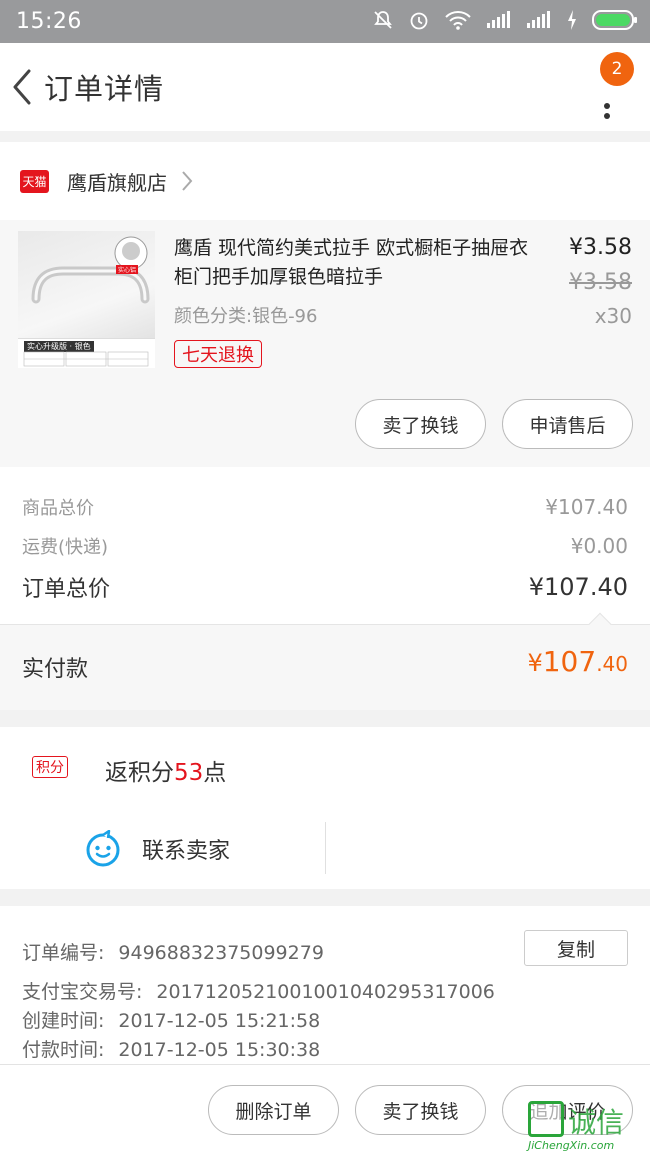 The width and height of the screenshot is (650, 1155). I want to click on order-number-row: 订单编号: 94968832375099279, so click(173, 951).